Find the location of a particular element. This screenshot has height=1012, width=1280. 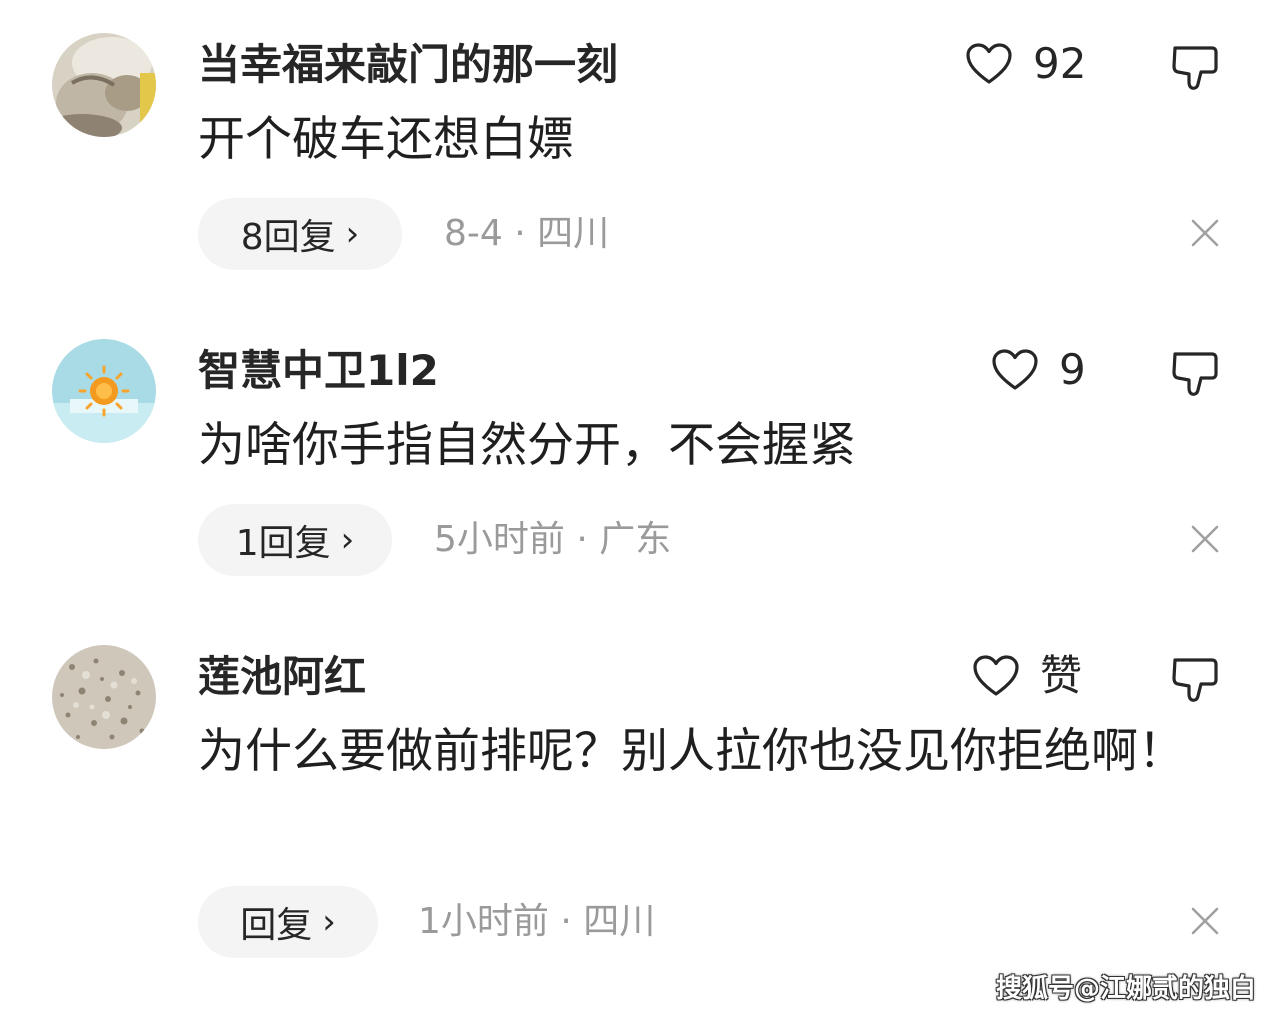

like-count: 92 is located at coordinates (1060, 63).